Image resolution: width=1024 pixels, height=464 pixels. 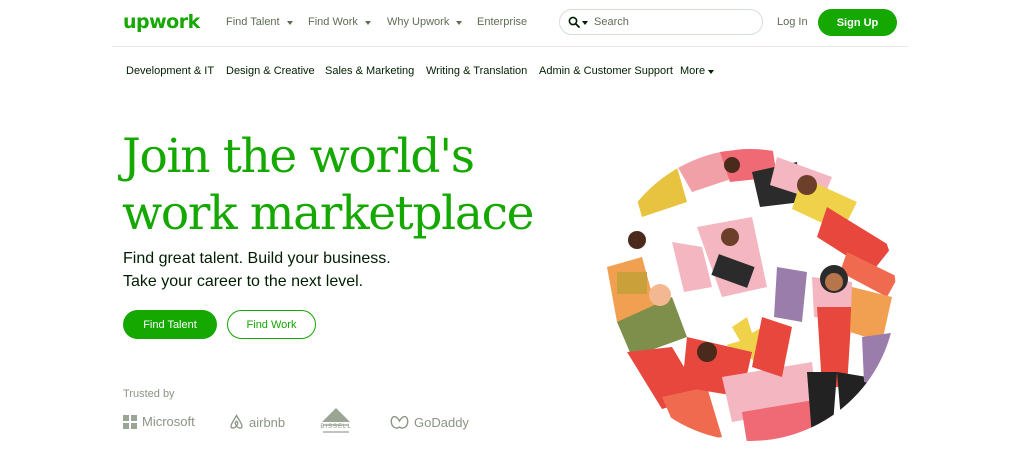 I want to click on nav-label: Find Work, so click(x=333, y=22).